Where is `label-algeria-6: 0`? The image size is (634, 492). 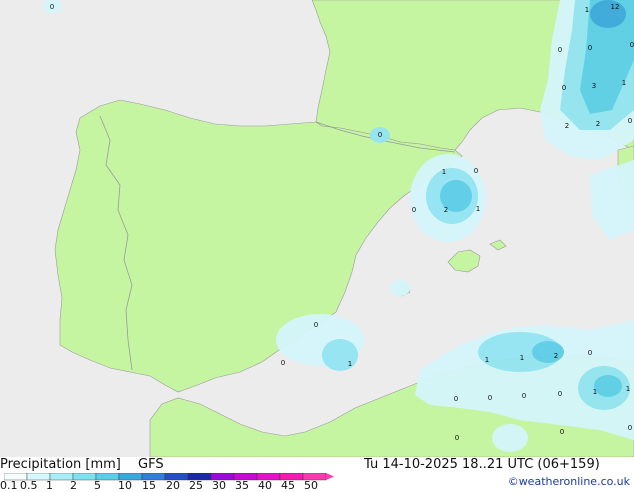
label-algeria-6: 0 is located at coordinates (490, 398).